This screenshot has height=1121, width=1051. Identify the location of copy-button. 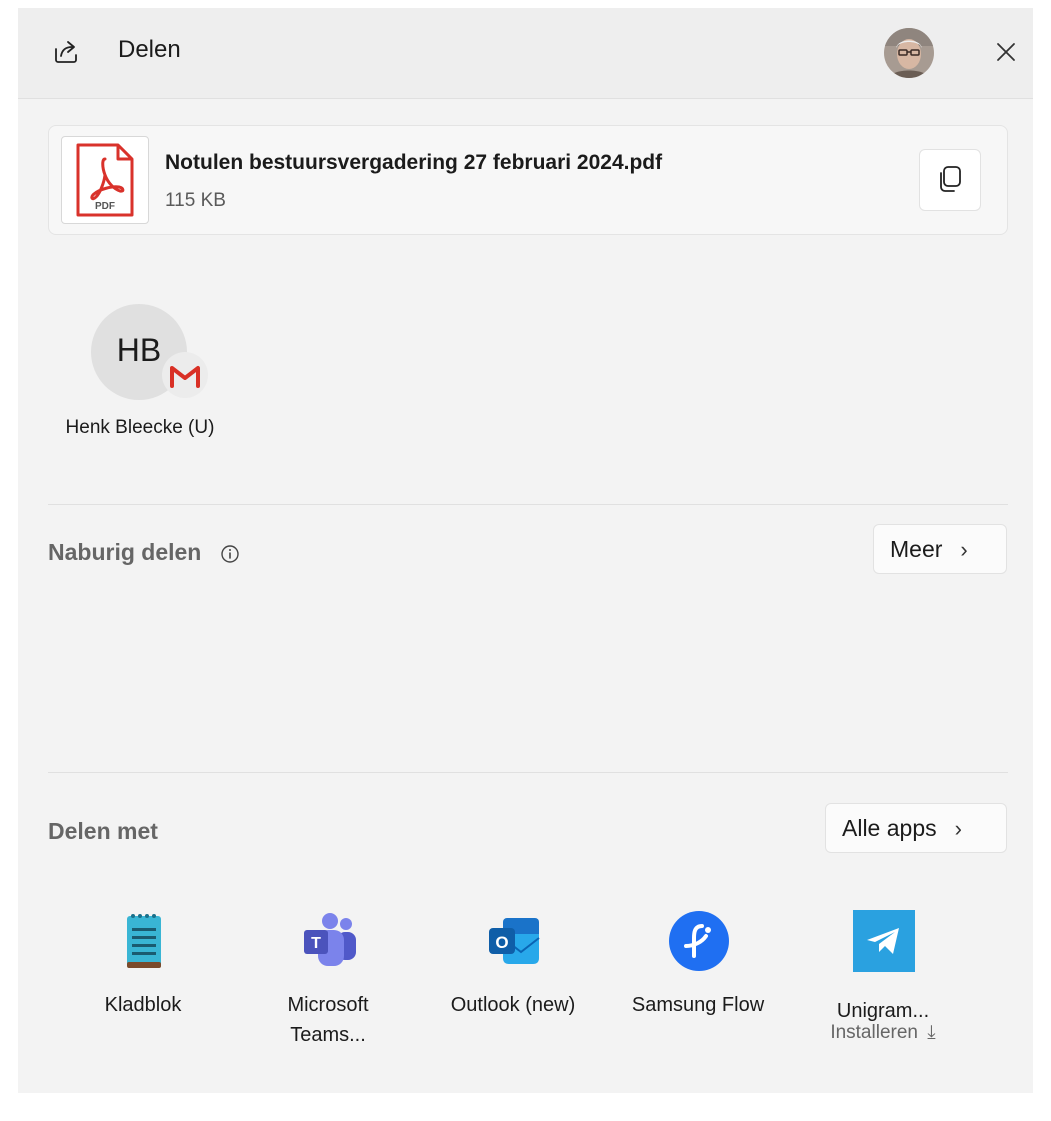
(950, 180).